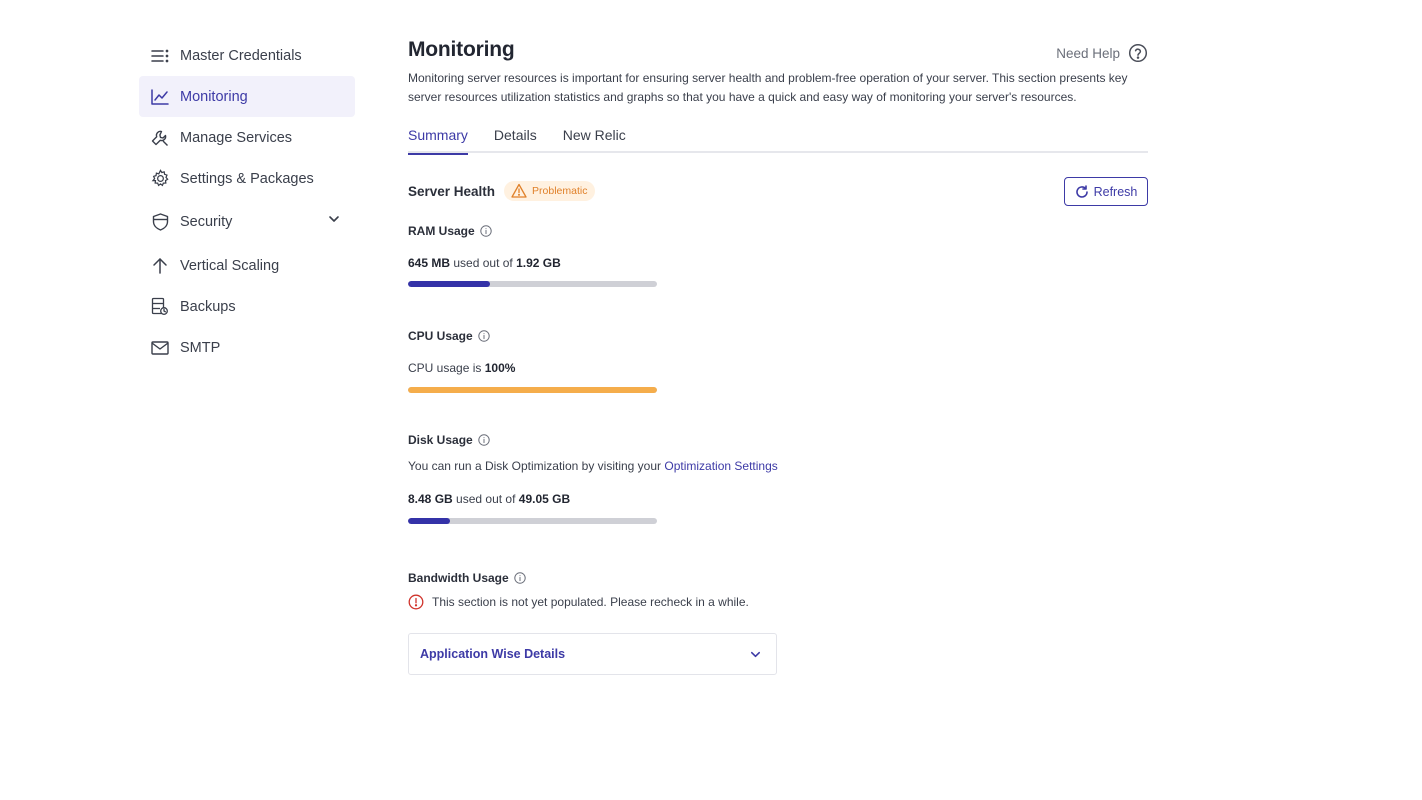 The width and height of the screenshot is (1422, 800). I want to click on disk-usage-bar, so click(532, 521).